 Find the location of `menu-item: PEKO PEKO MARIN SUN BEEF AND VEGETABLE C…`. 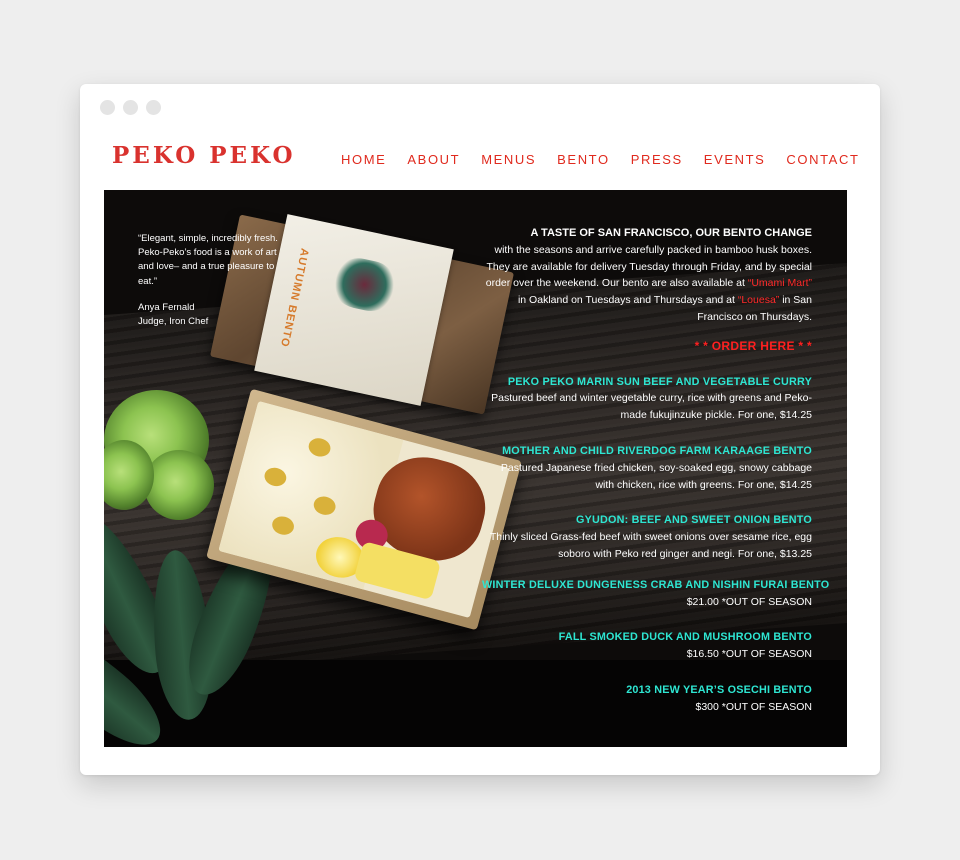

menu-item: PEKO PEKO MARIN SUN BEEF AND VEGETABLE C… is located at coordinates (647, 399).